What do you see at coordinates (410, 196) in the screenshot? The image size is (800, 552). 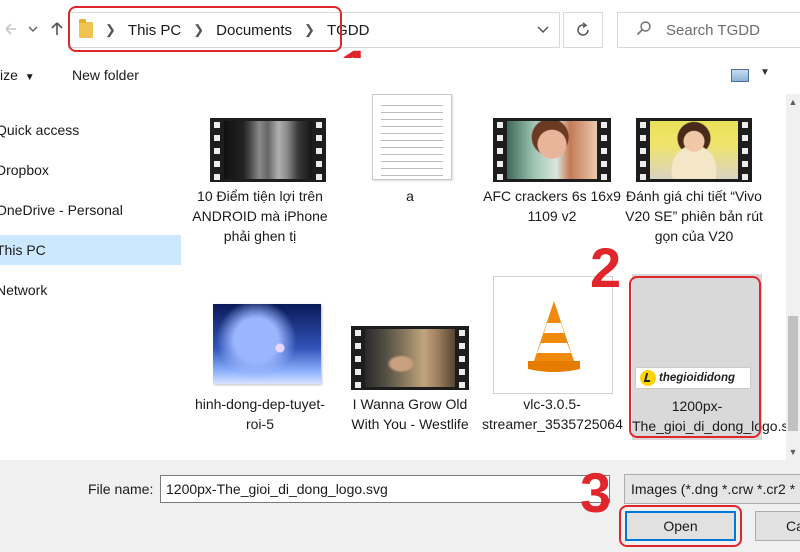 I see `file-name: a` at bounding box center [410, 196].